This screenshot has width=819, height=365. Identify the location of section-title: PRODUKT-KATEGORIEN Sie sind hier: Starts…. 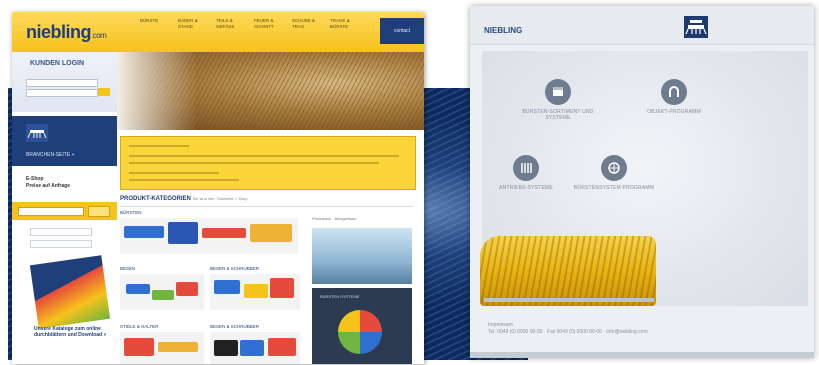
(184, 199).